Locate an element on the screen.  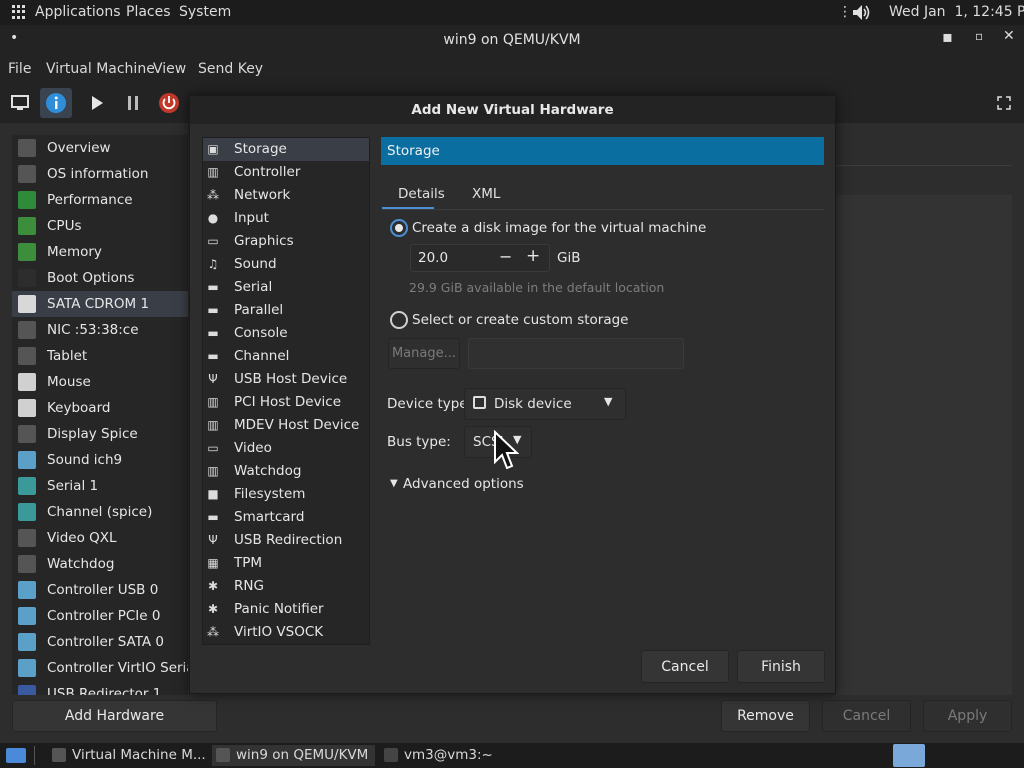
hardware-item-label: Video QXL is located at coordinates (82, 538).